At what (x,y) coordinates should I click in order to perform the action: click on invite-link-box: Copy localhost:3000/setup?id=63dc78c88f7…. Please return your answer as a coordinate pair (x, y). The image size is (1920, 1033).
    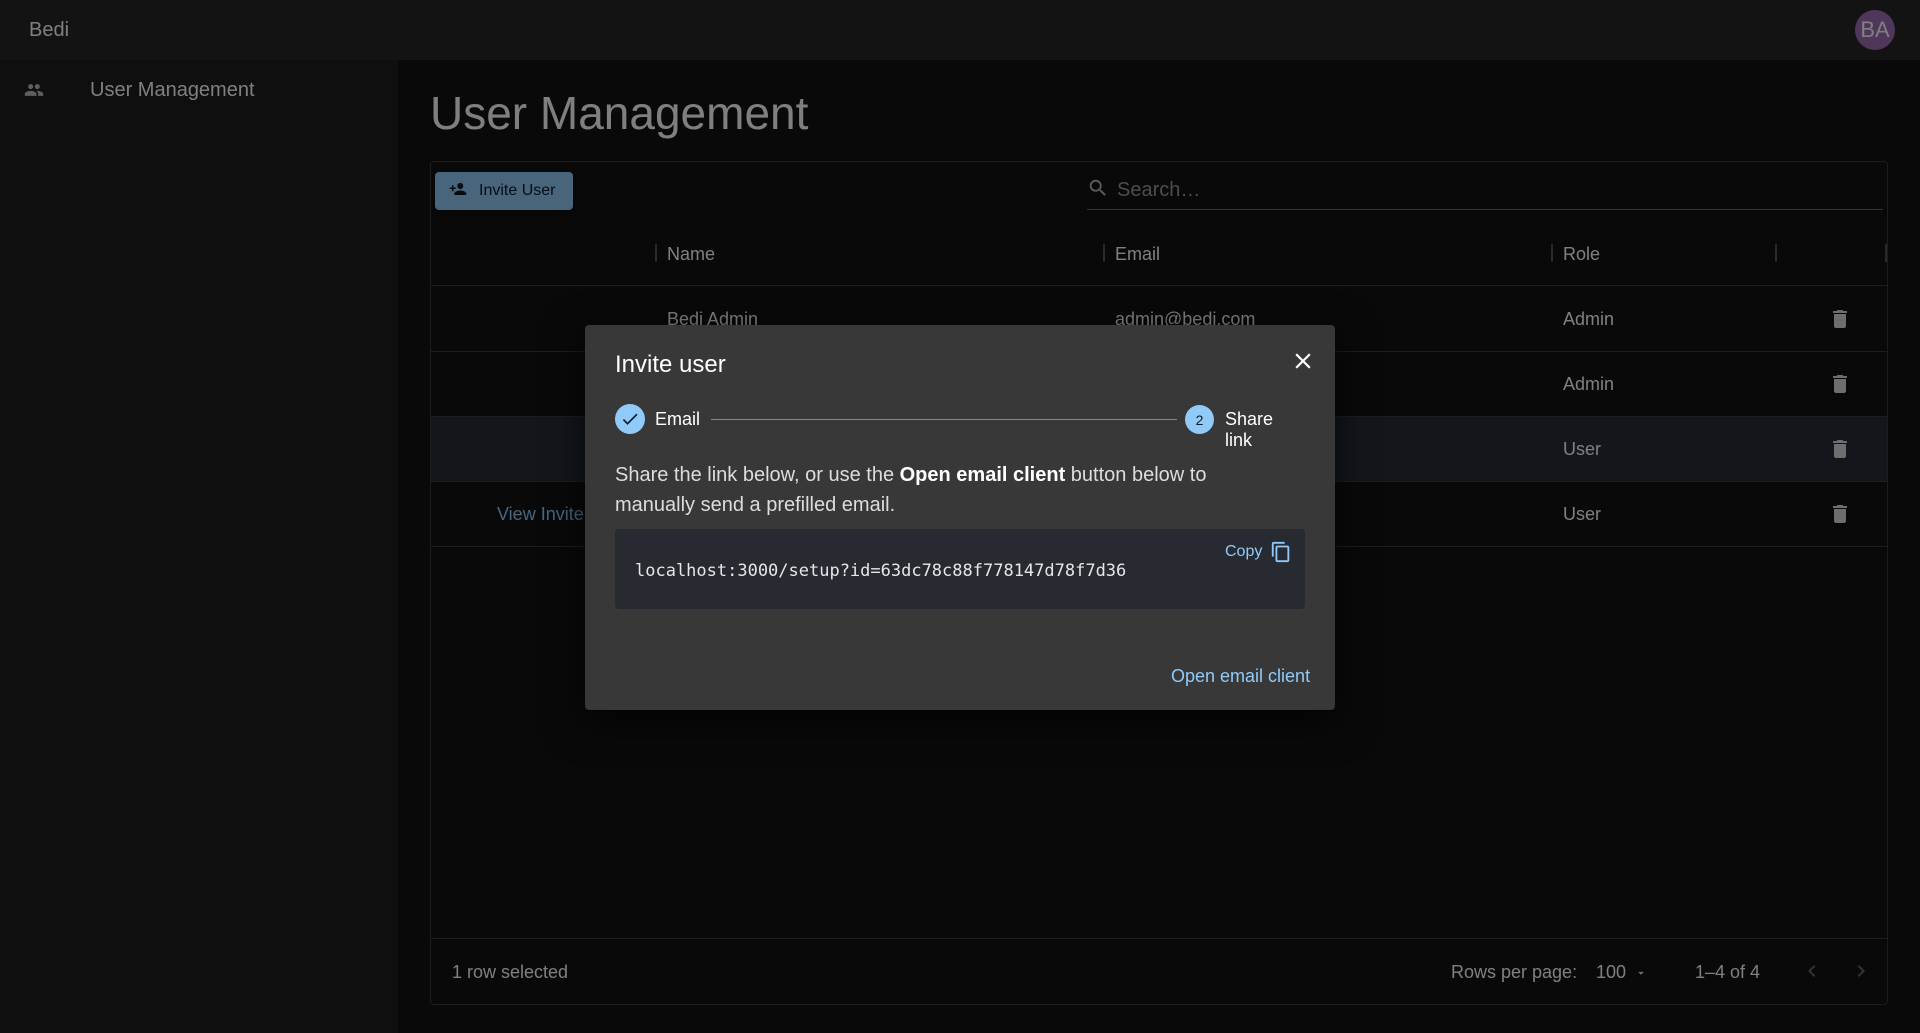
    Looking at the image, I should click on (960, 569).